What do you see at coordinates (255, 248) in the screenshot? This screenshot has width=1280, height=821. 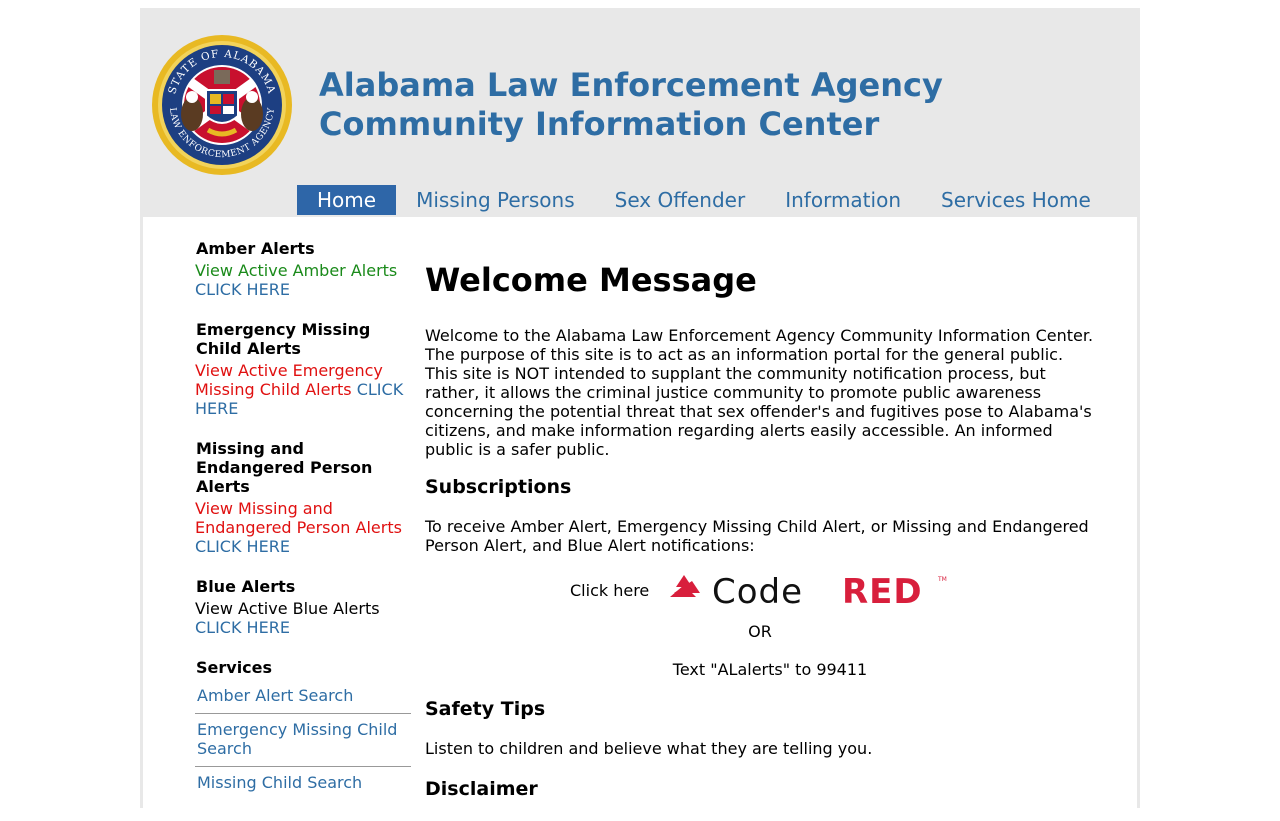 I see `amber-alerts-heading: Amber Alerts` at bounding box center [255, 248].